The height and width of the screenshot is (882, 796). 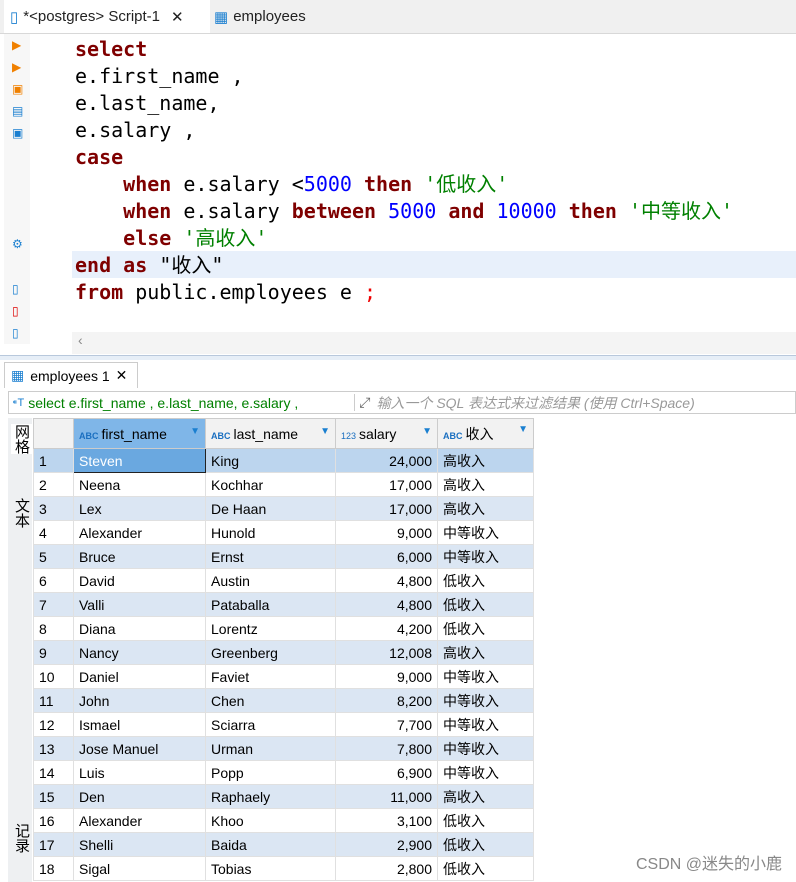 I want to click on terminal-icon: ▣, so click(x=17, y=133).